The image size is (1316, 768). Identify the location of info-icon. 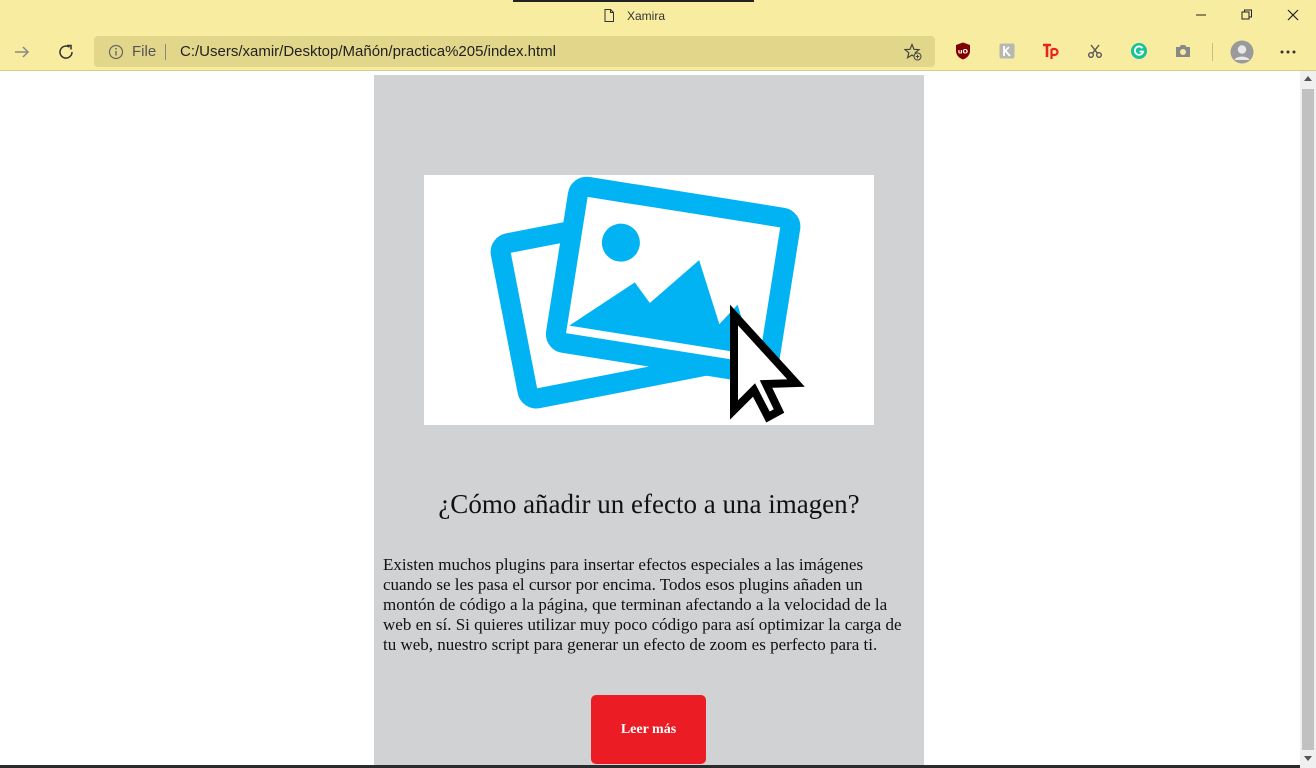
(116, 52).